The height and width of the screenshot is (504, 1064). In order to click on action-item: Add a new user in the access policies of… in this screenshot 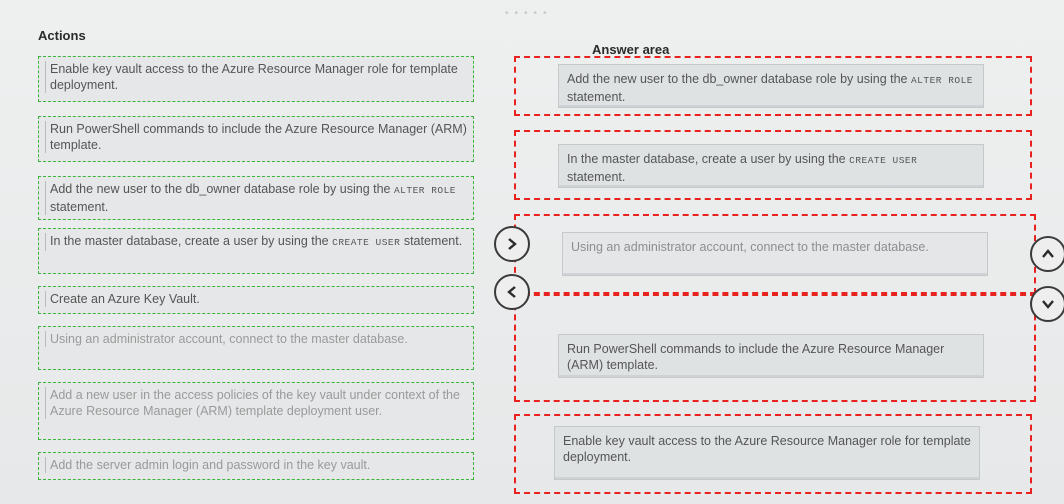, I will do `click(256, 411)`.